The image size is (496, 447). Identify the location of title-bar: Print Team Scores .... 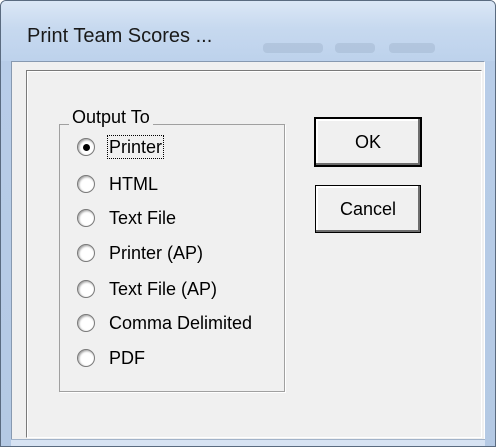
(248, 31).